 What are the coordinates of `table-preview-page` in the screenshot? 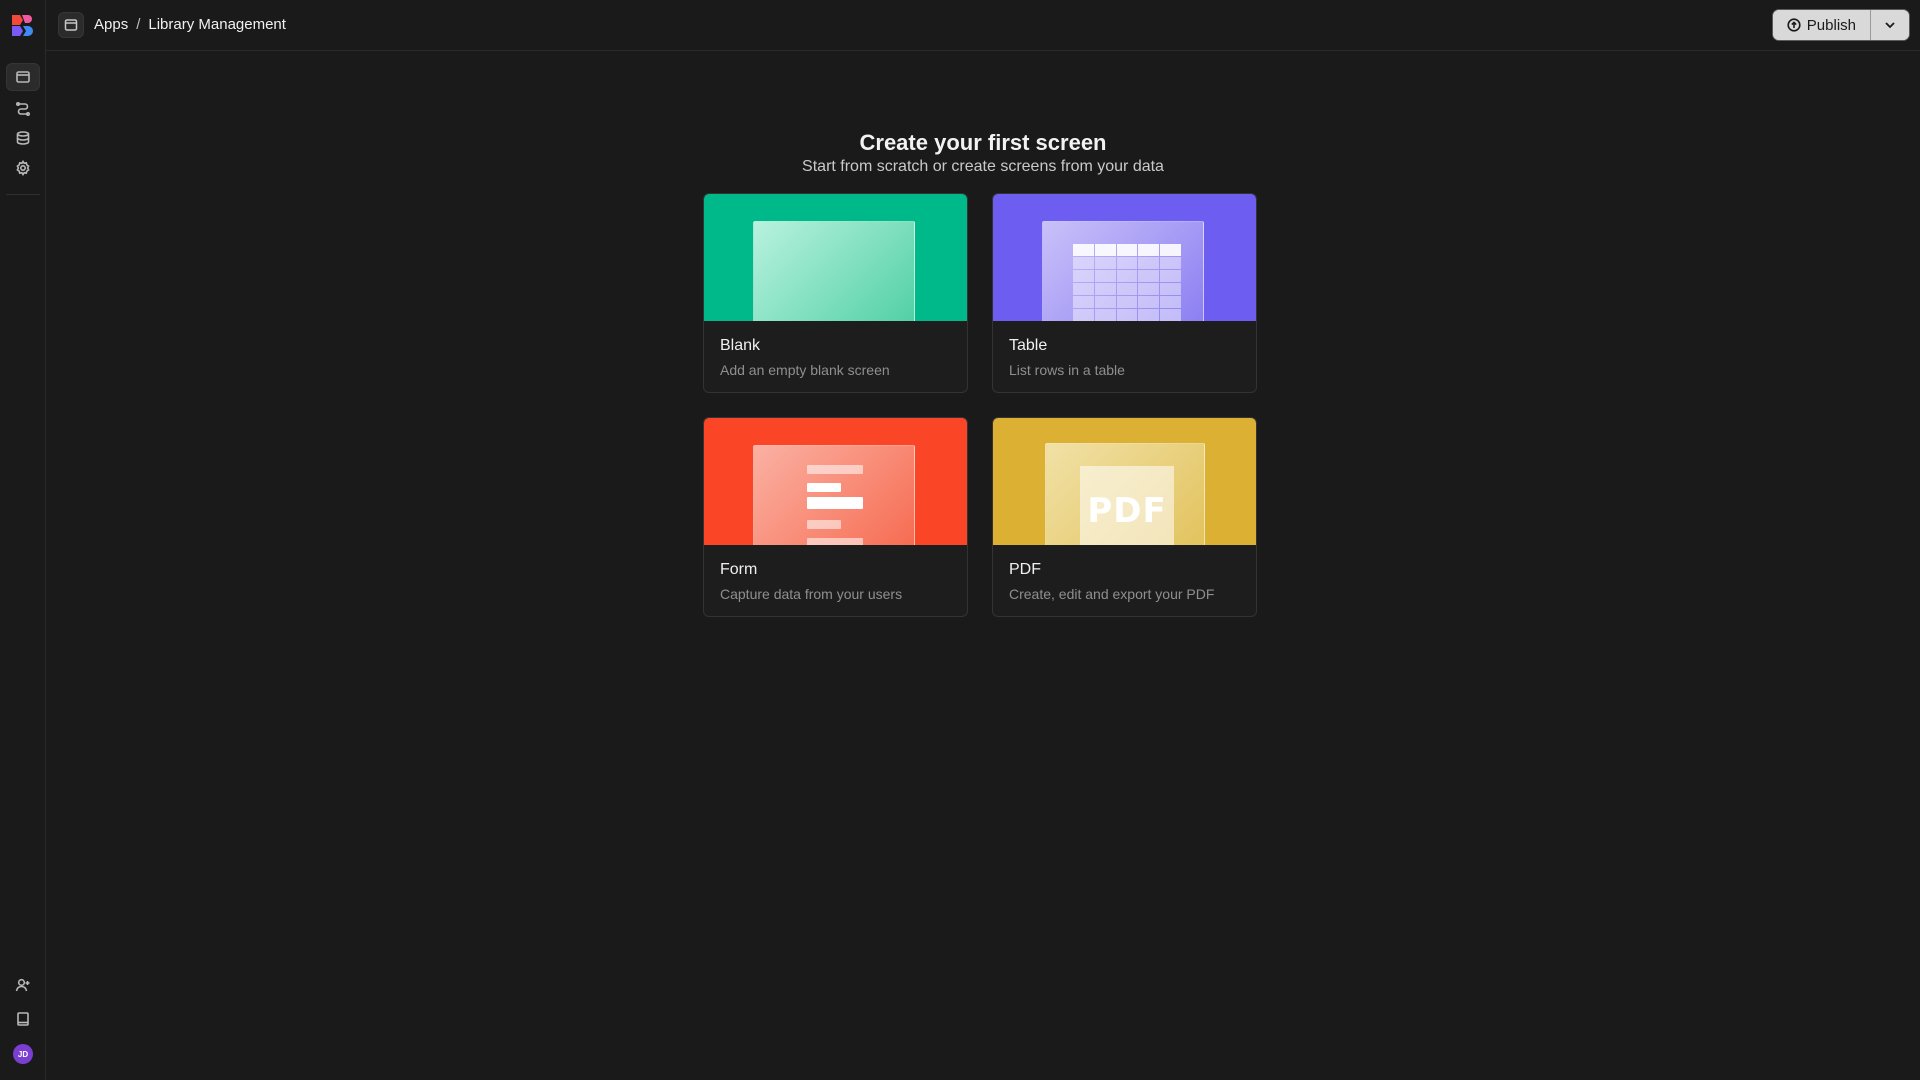 It's located at (1123, 271).